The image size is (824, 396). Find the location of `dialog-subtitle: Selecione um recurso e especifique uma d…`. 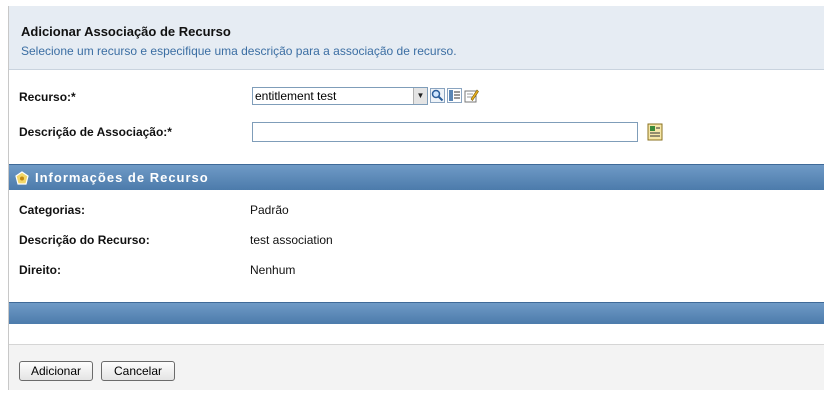

dialog-subtitle: Selecione um recurso e especifique uma d… is located at coordinates (239, 51).